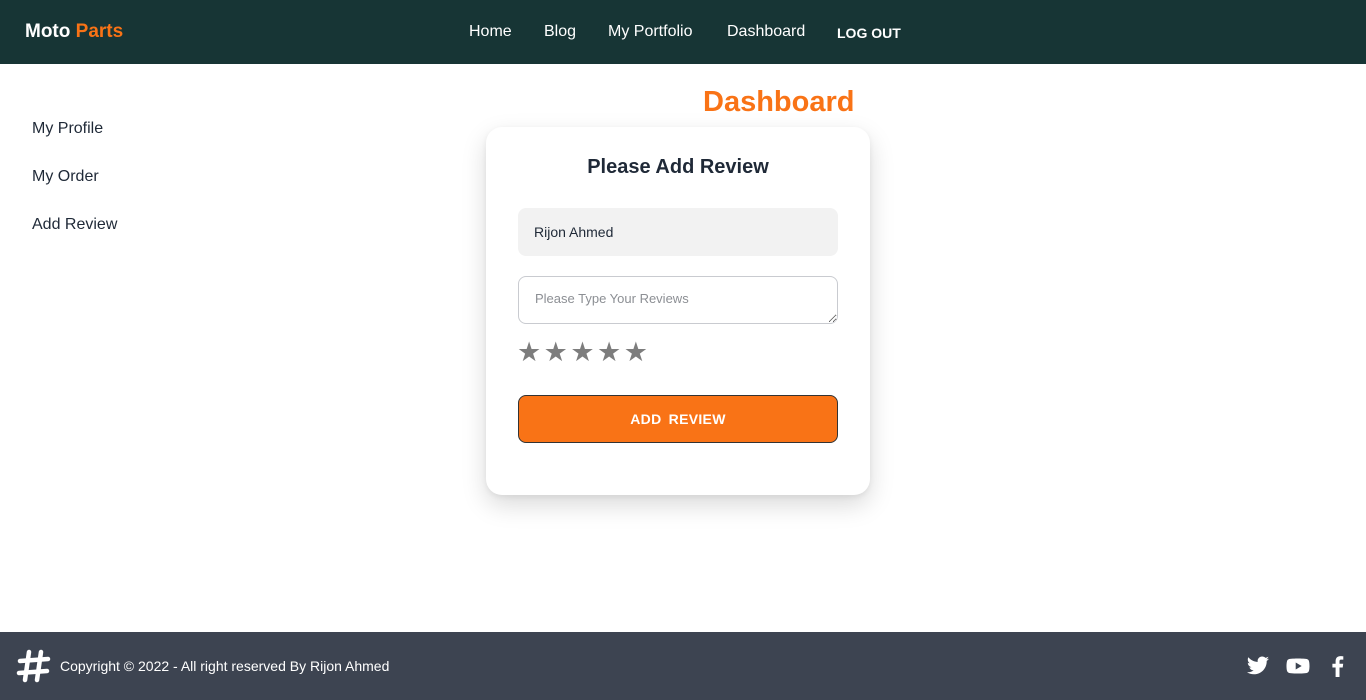 This screenshot has width=1366, height=700. I want to click on hashtag-logo-icon, so click(33, 666).